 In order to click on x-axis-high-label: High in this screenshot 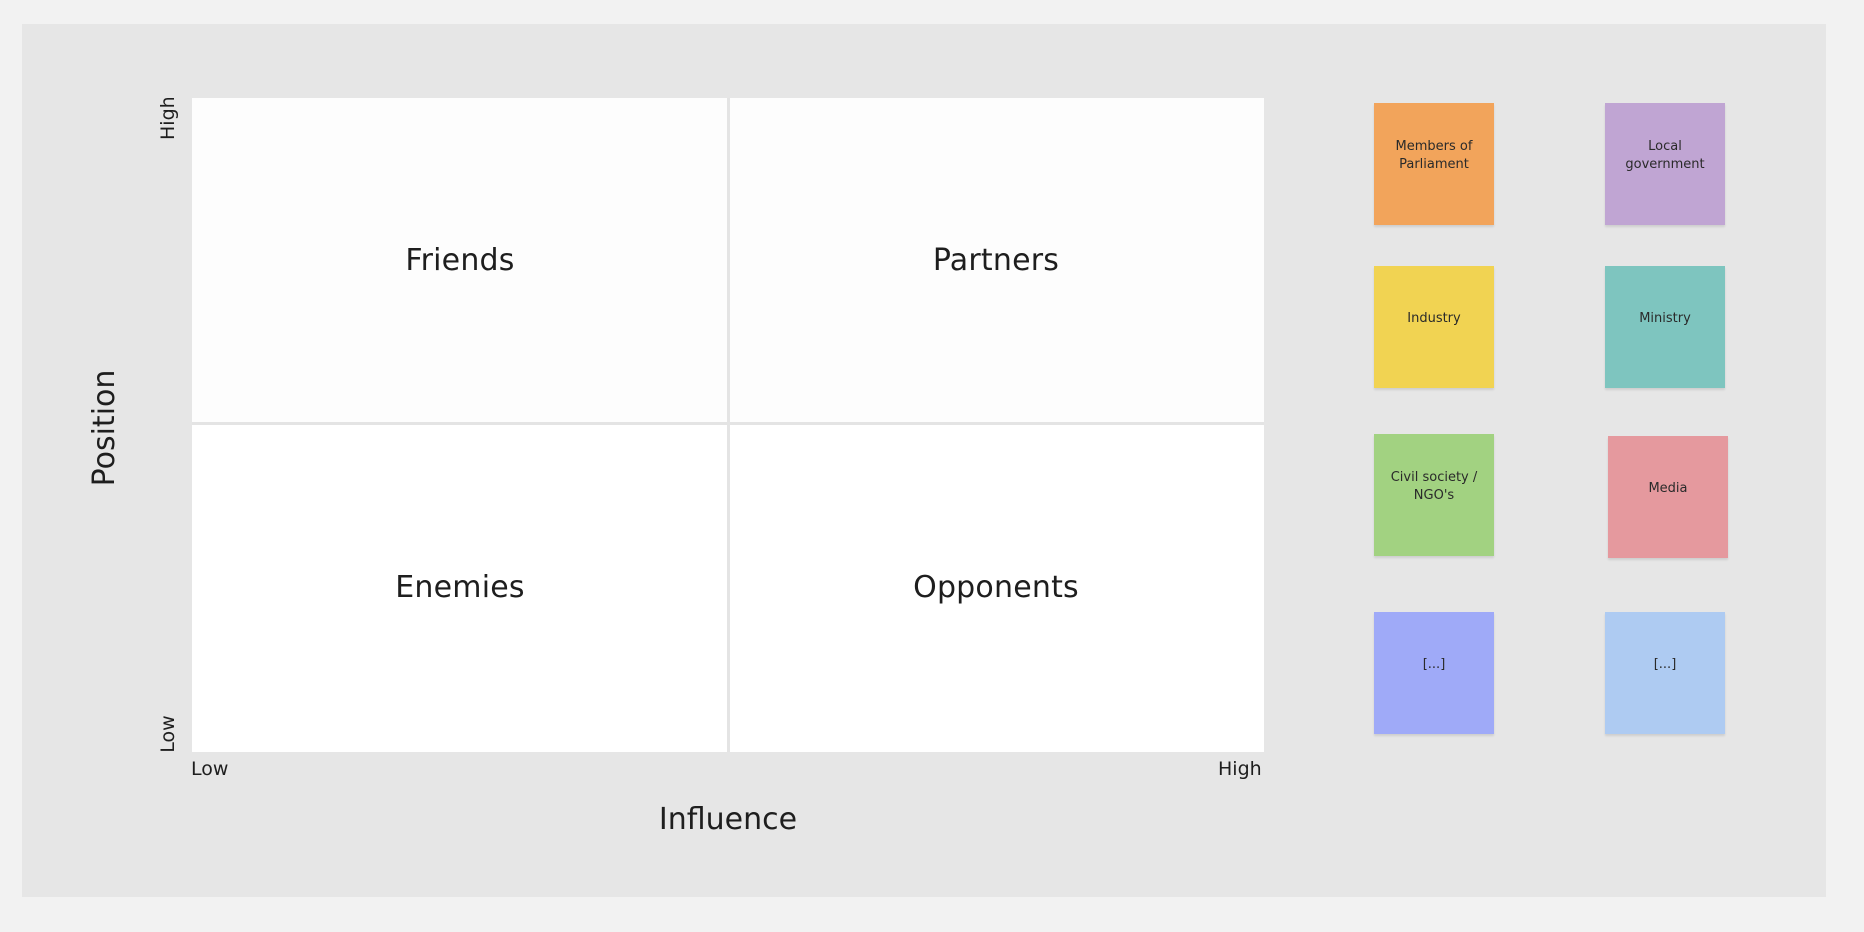, I will do `click(1240, 769)`.